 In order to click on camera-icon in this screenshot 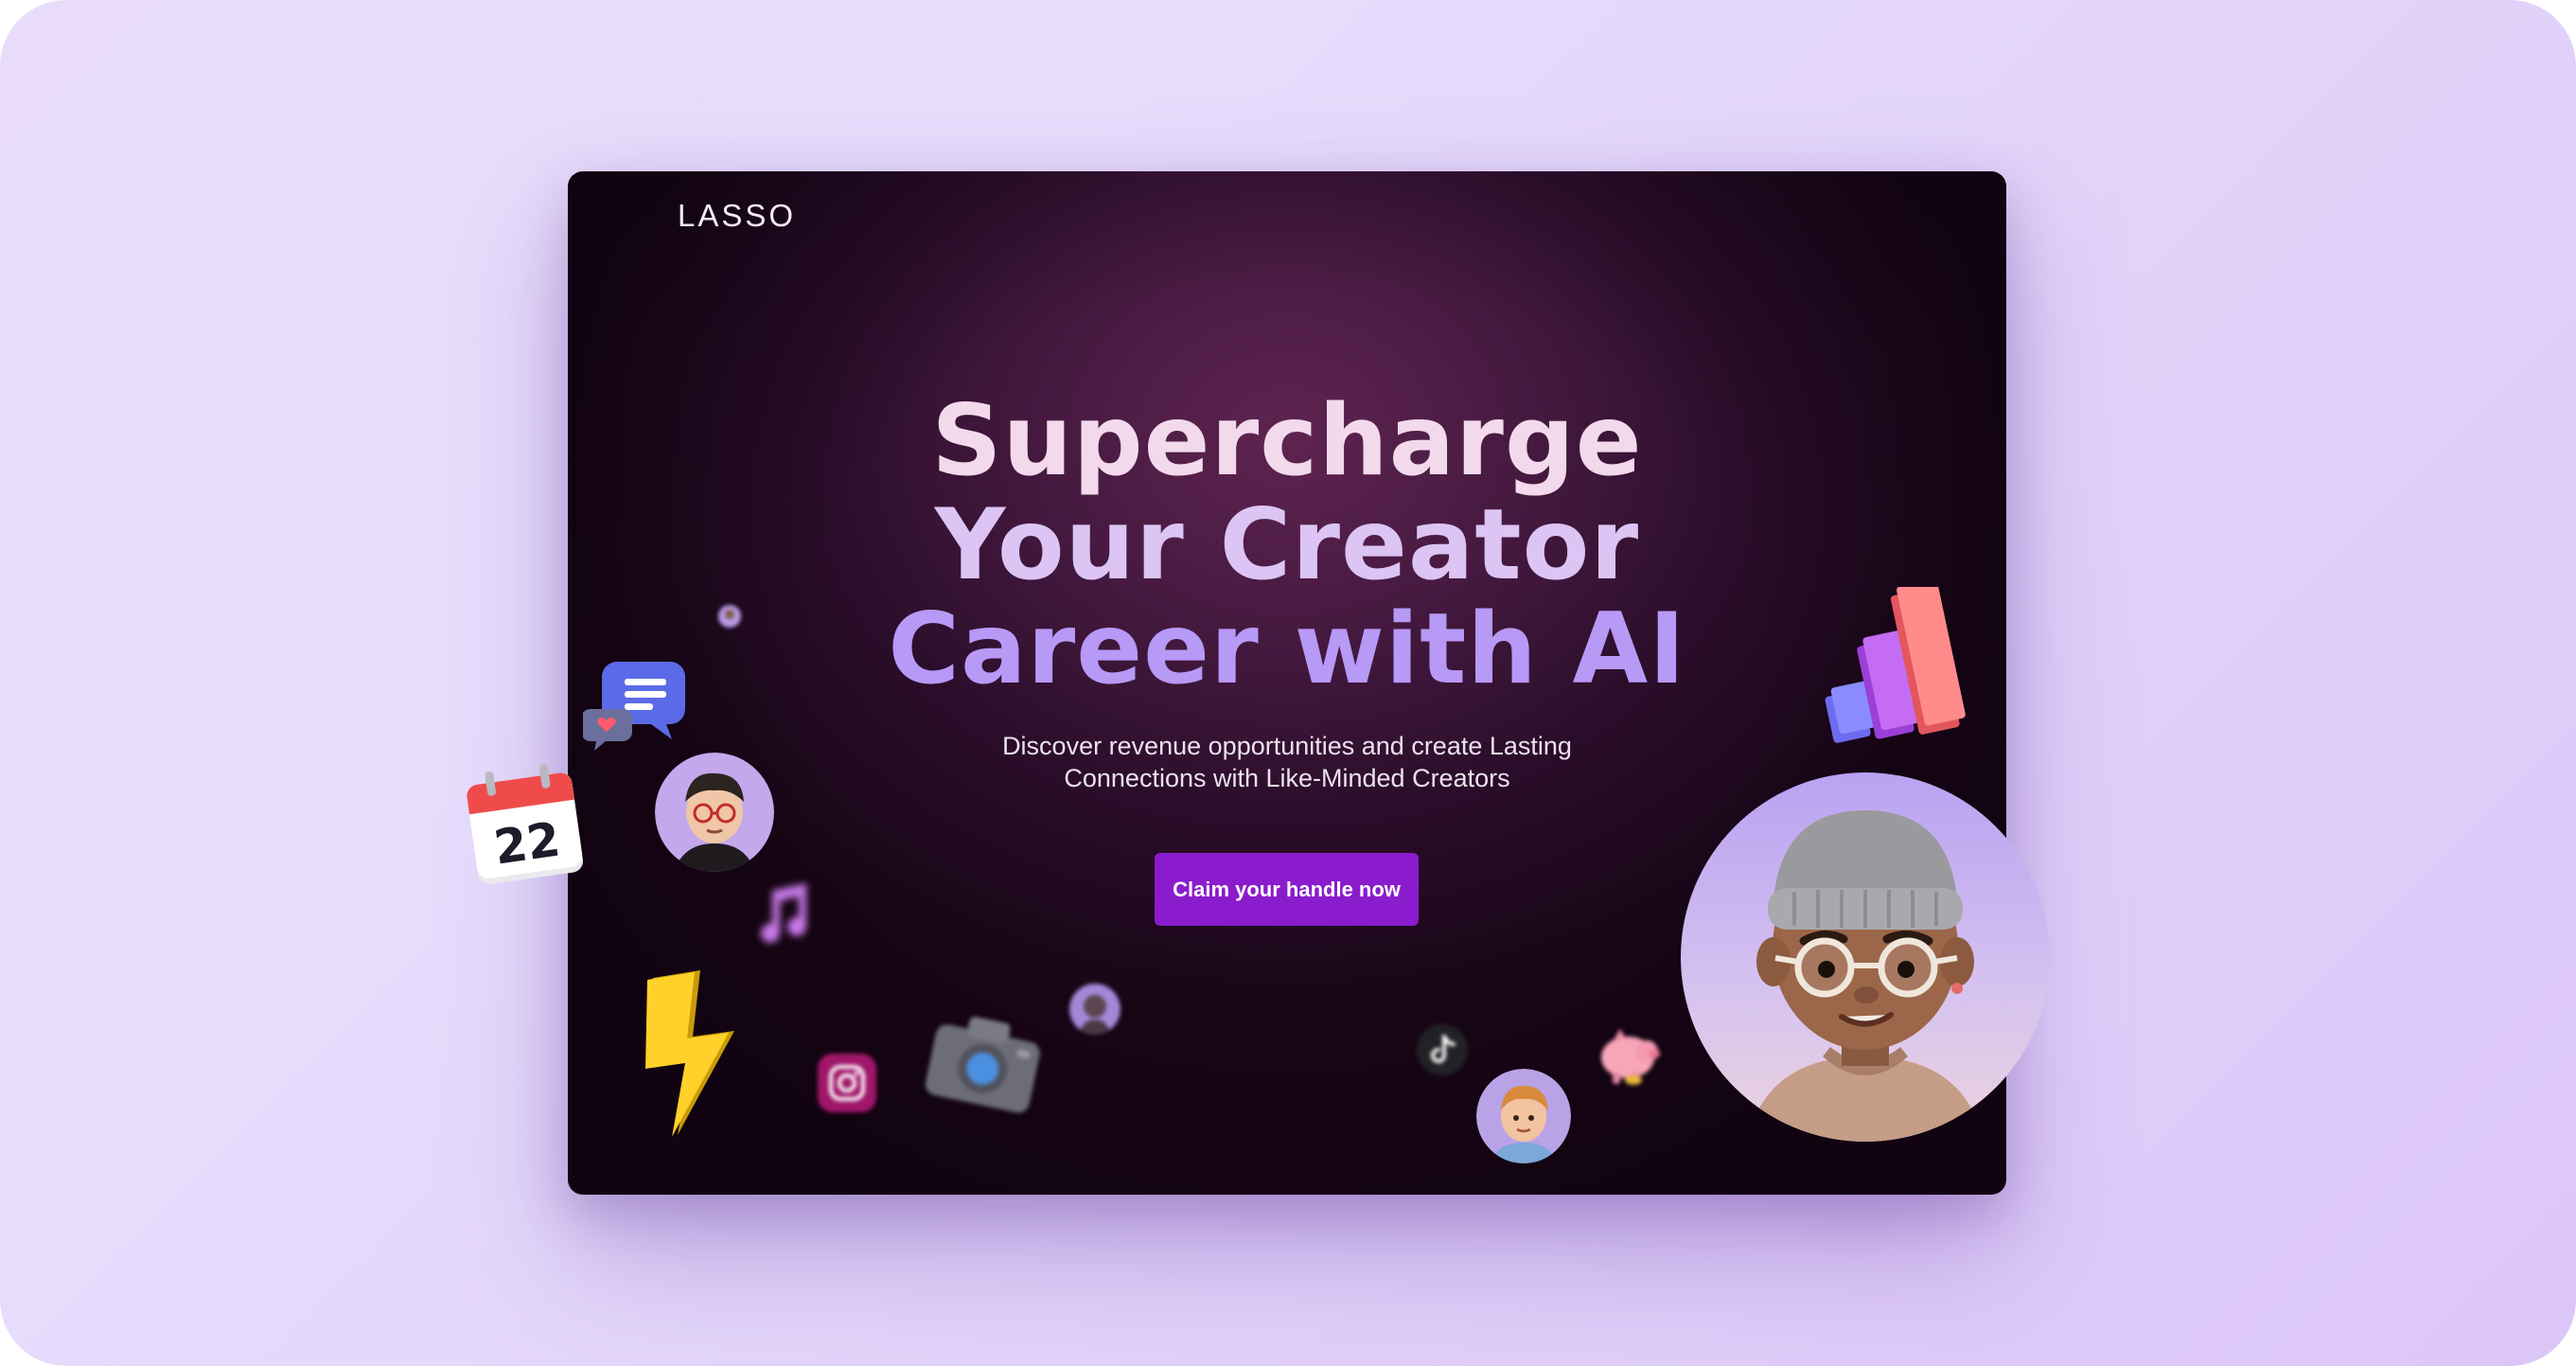, I will do `click(982, 1065)`.